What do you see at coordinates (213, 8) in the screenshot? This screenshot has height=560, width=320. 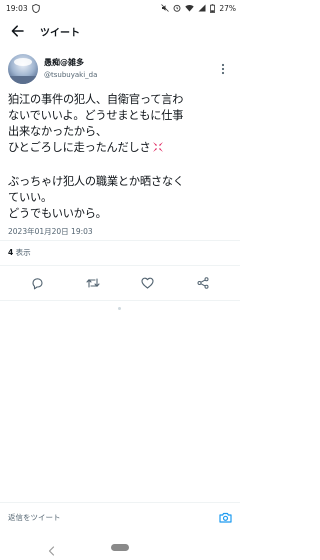 I see `battery-icon` at bounding box center [213, 8].